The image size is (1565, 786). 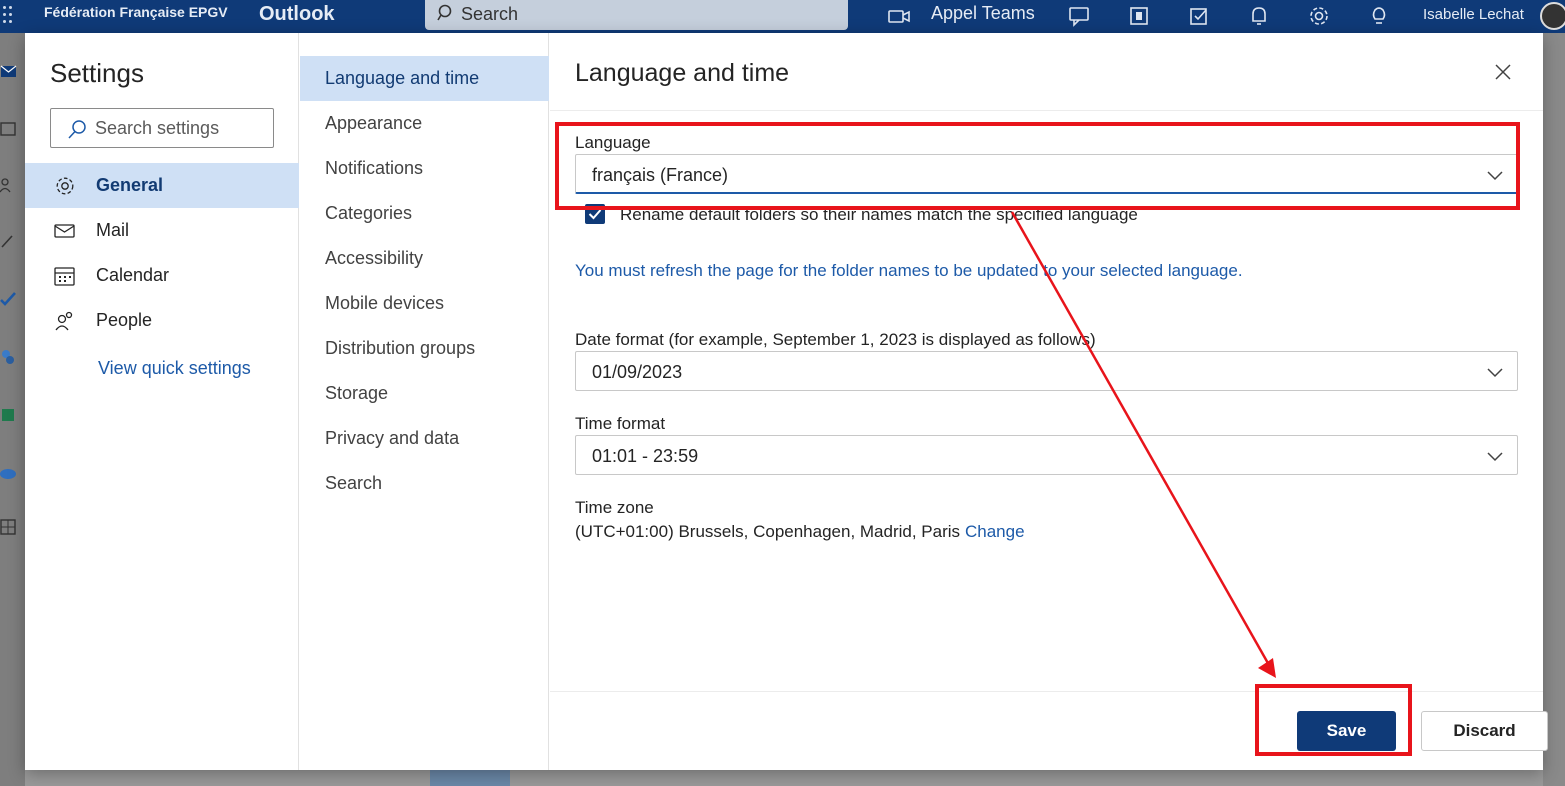 I want to click on teams-call-icon, so click(x=899, y=16).